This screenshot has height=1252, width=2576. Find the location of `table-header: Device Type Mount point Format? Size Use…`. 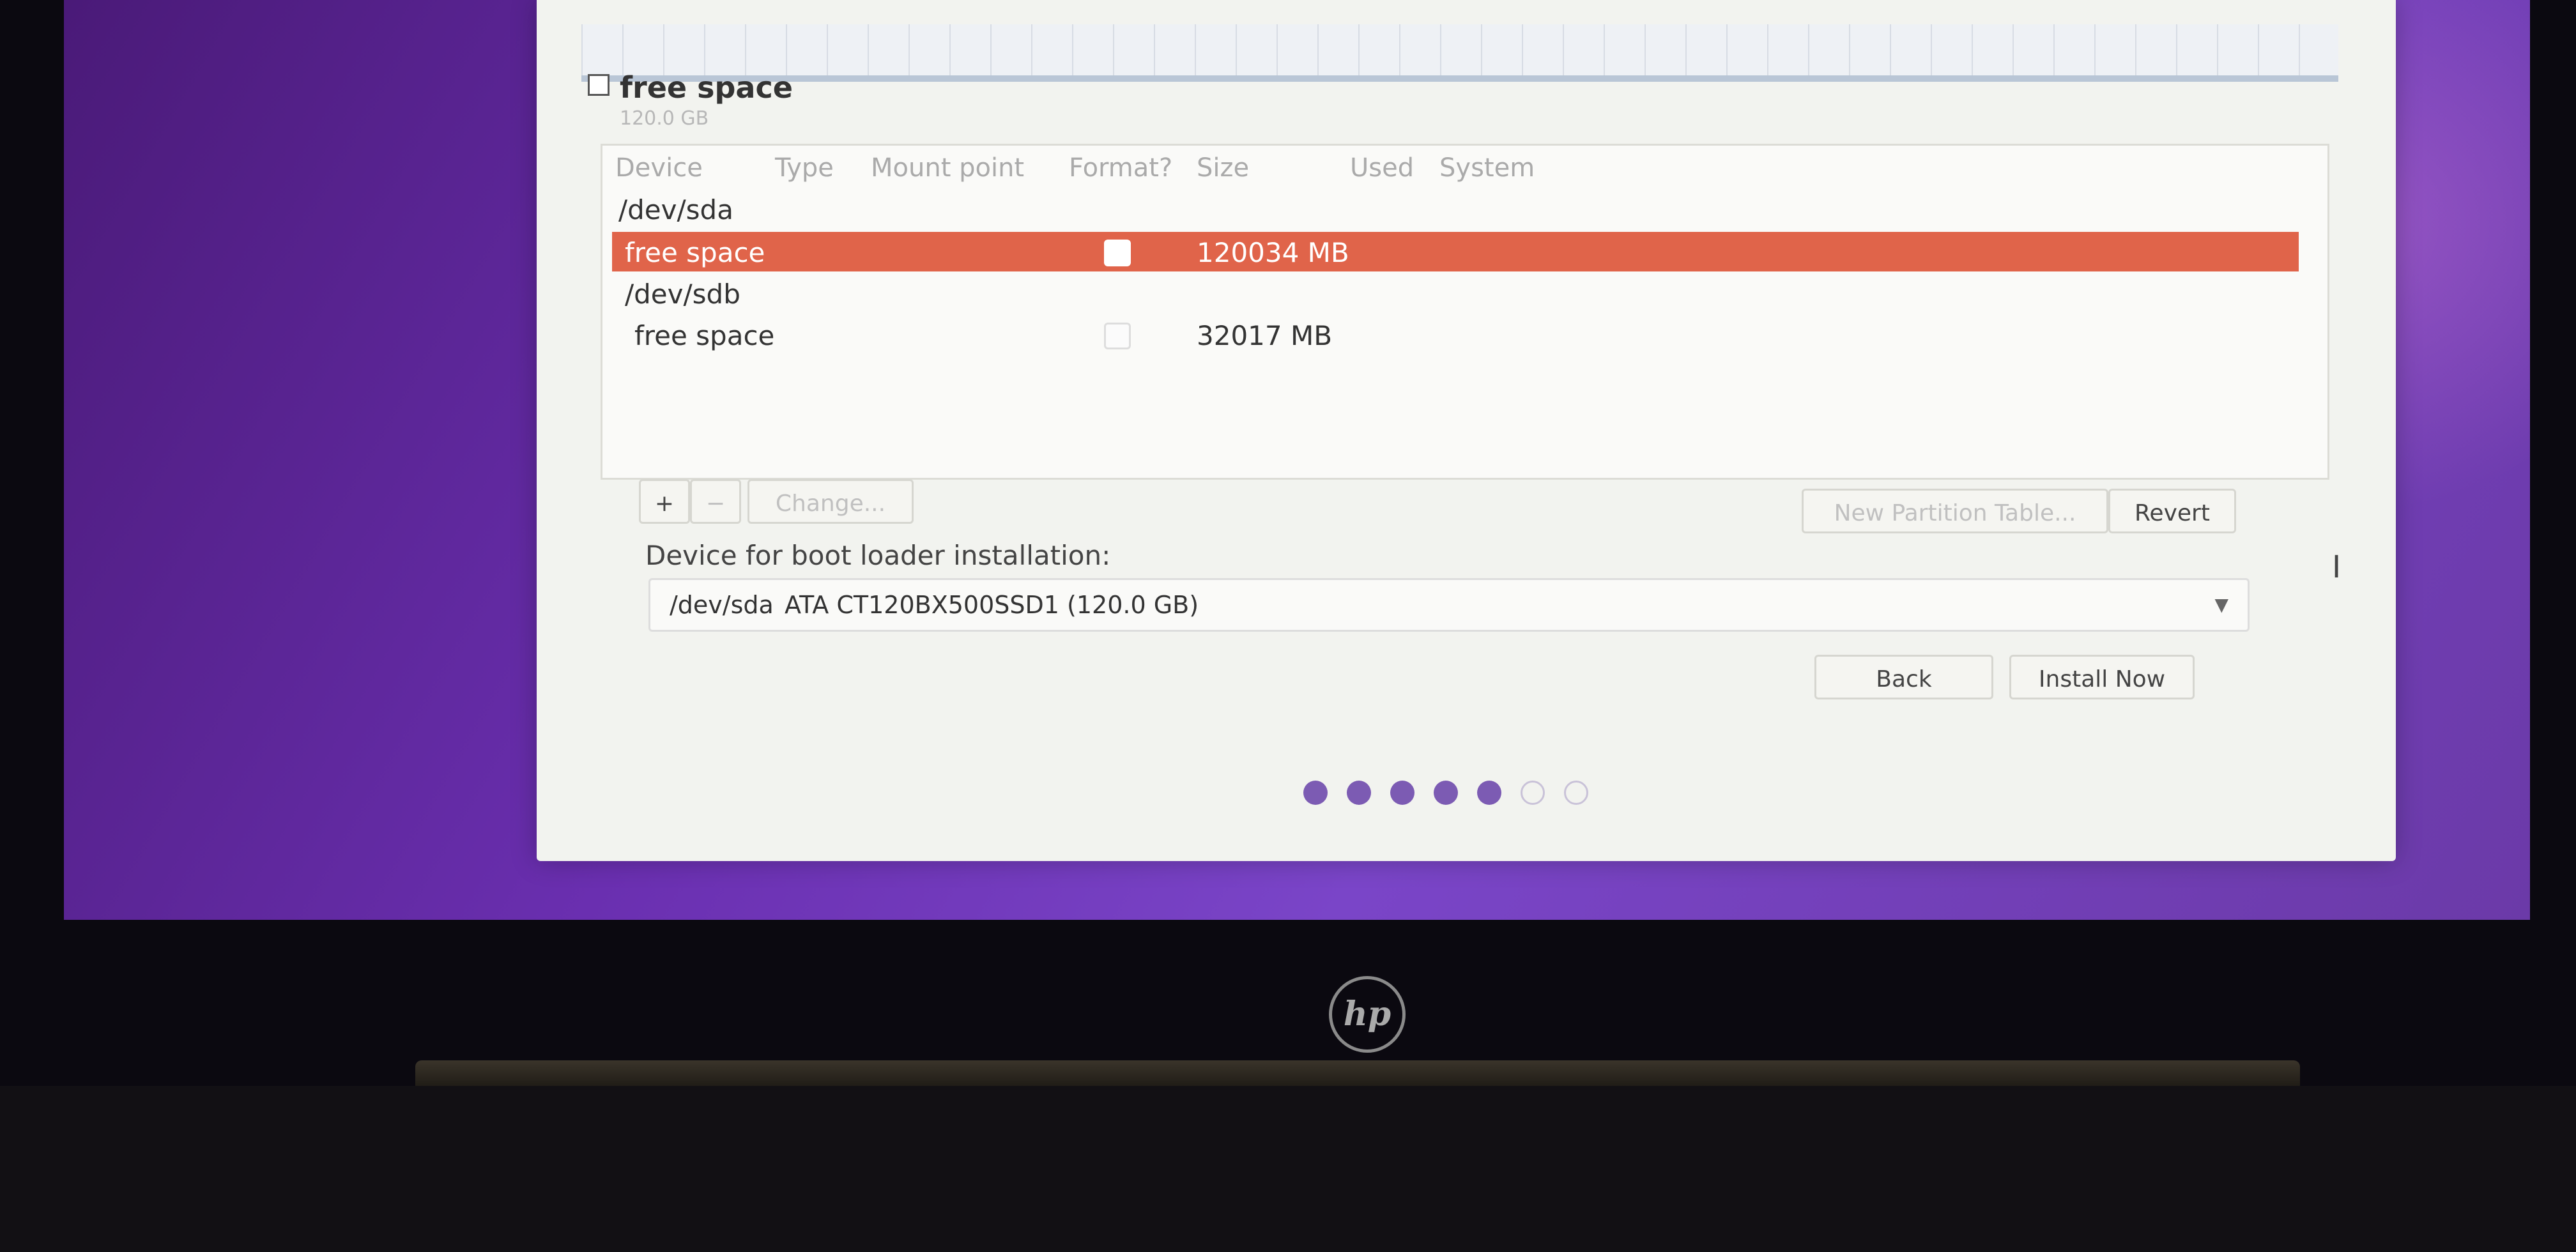

table-header: Device Type Mount point Format? Size Use… is located at coordinates (1464, 172).